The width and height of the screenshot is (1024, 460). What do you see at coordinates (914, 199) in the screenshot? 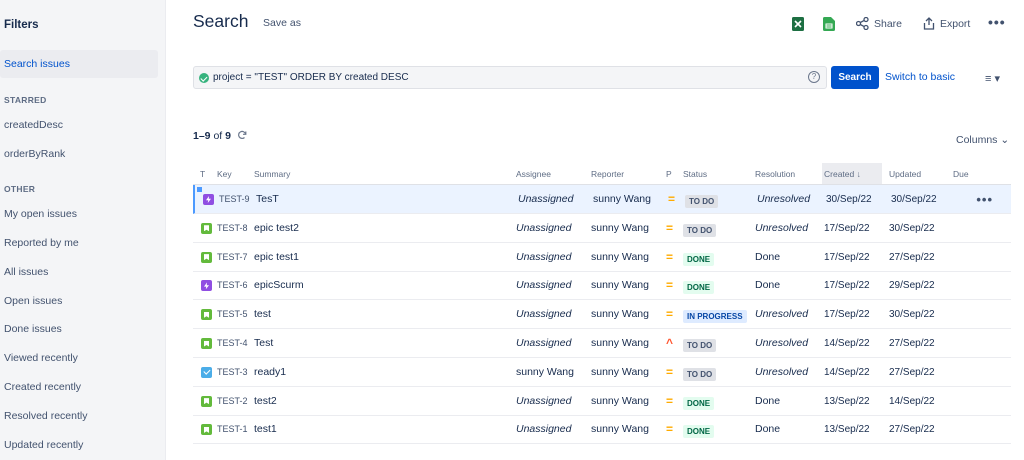
I see `updated-date-cell: 30/Sep/22` at bounding box center [914, 199].